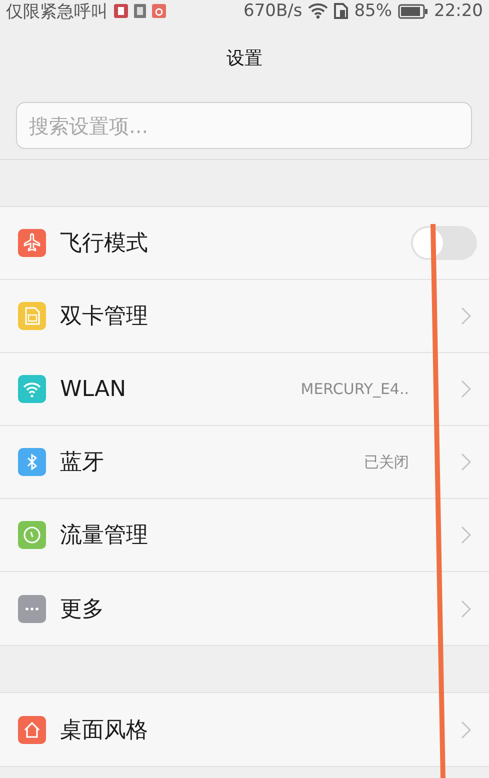  I want to click on setting-label: 更多, so click(82, 610).